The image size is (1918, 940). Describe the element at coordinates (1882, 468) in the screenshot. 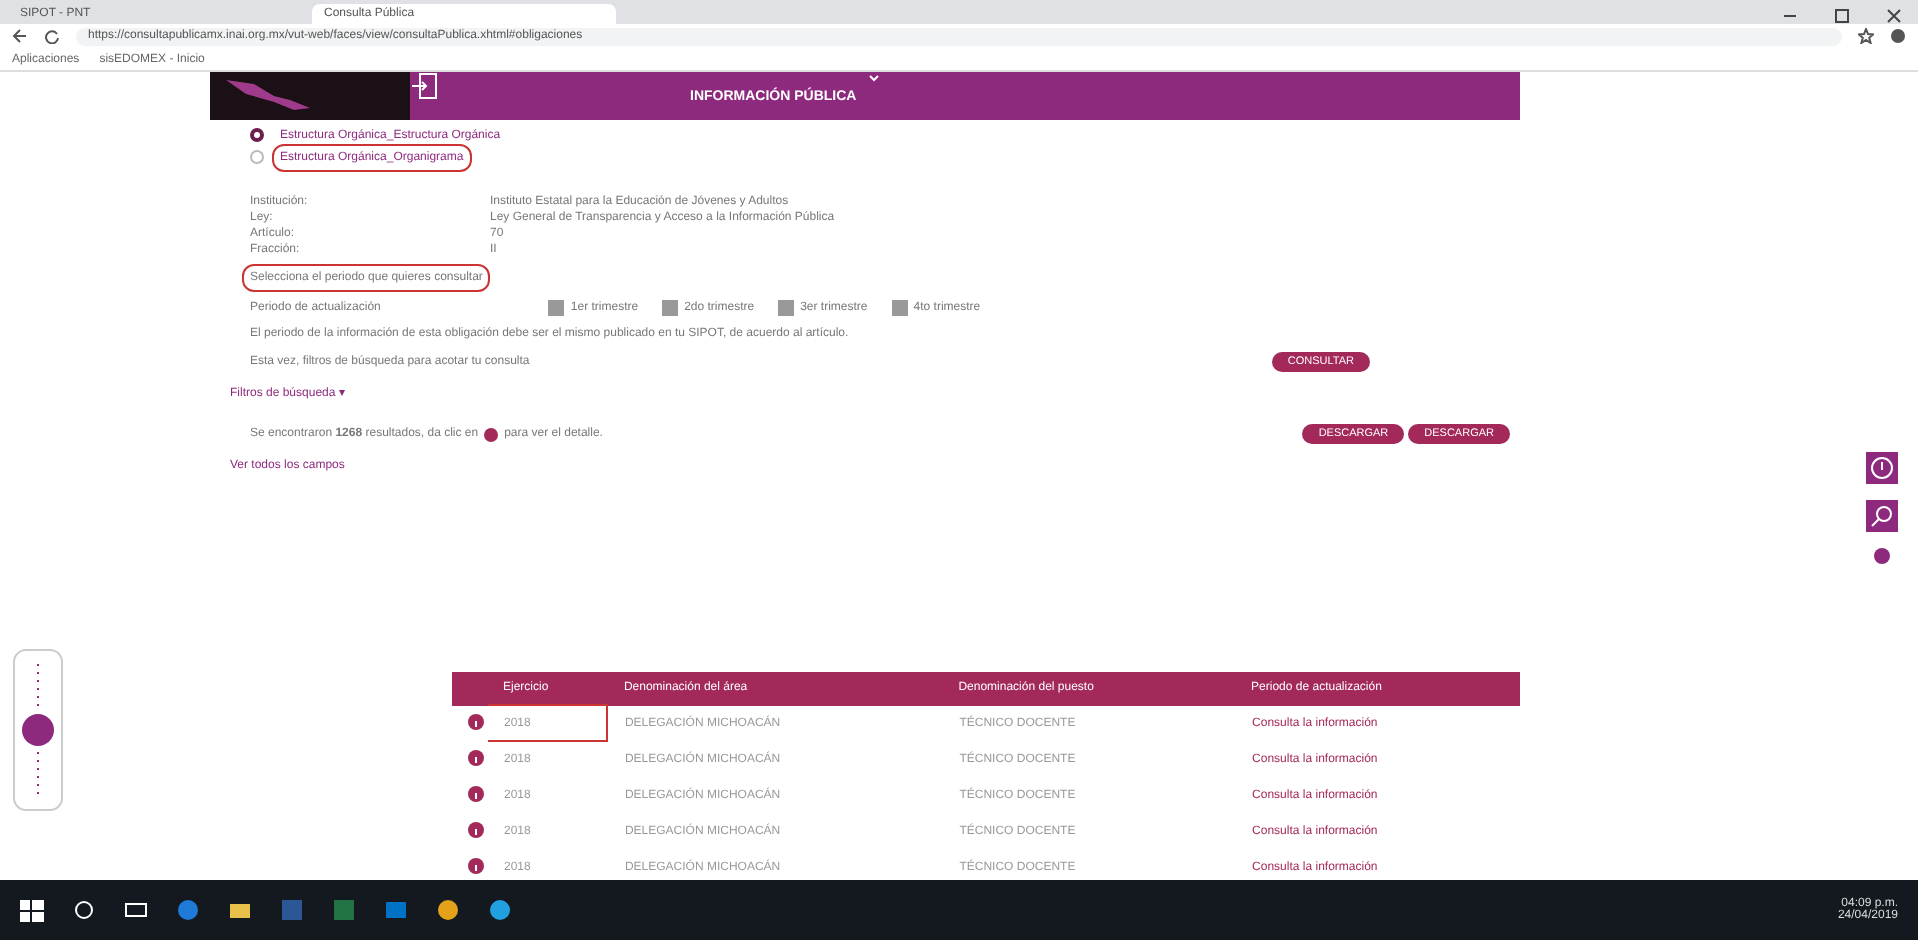

I see `alert-icon` at that location.